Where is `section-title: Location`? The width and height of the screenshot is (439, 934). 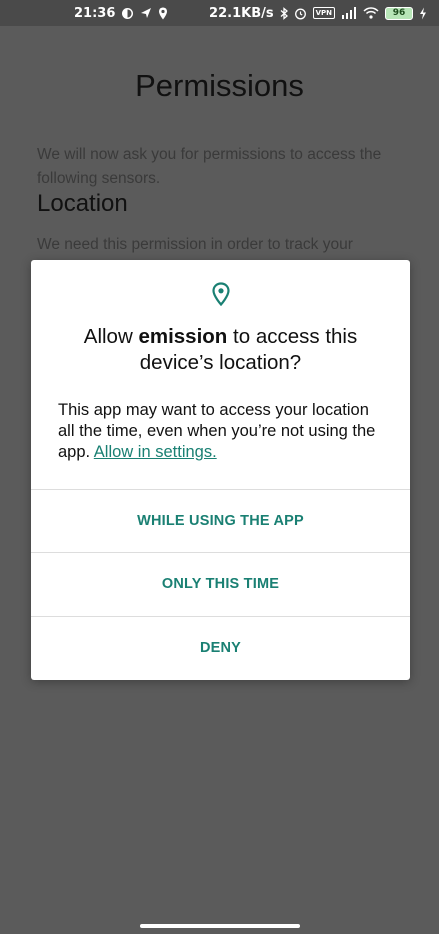
section-title: Location is located at coordinates (82, 203).